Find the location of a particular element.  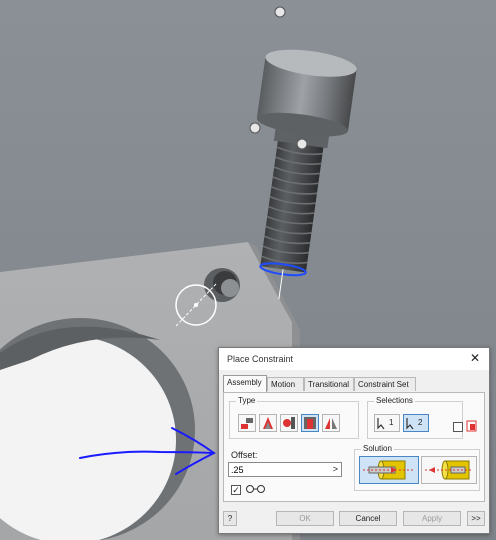

mate-constraint-button is located at coordinates (247, 423).